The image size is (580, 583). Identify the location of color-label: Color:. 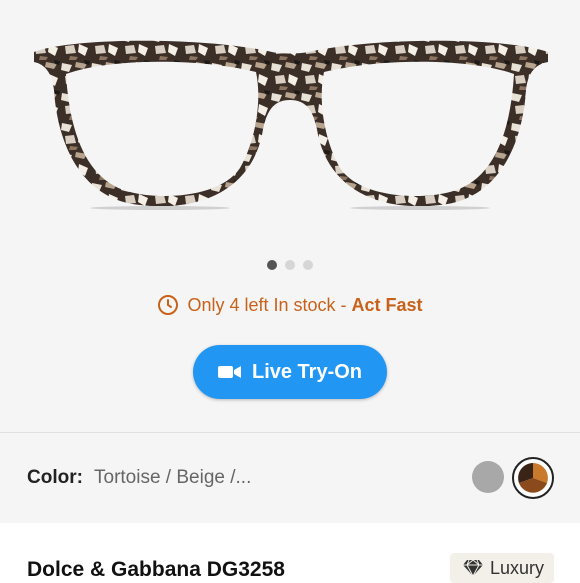
(55, 477).